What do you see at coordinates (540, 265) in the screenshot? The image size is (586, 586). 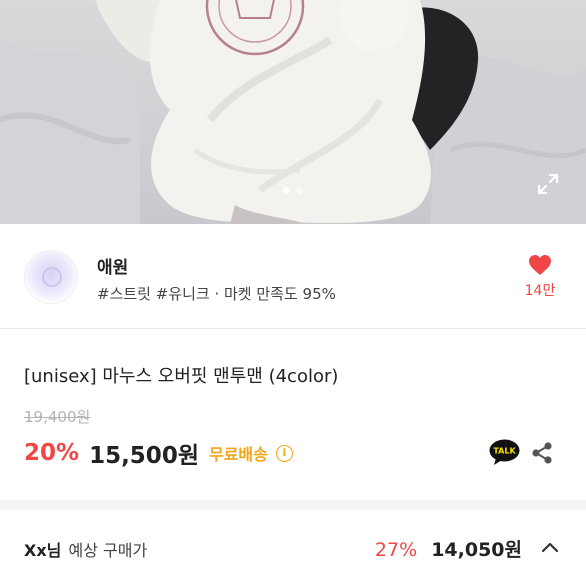 I see `heart-icon` at bounding box center [540, 265].